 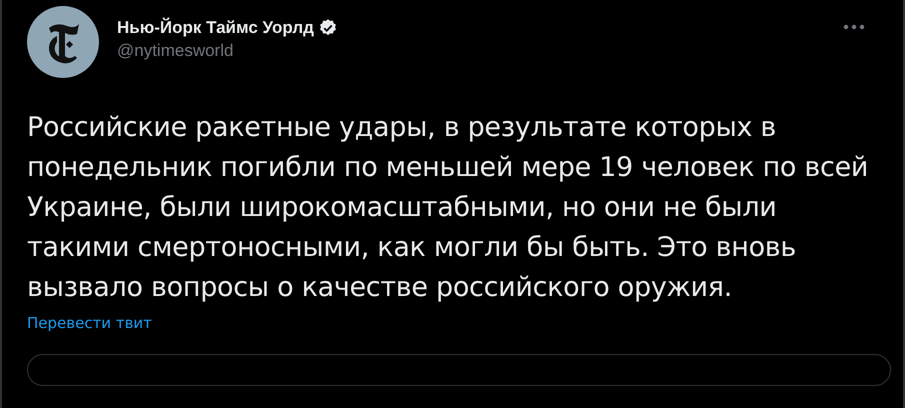 What do you see at coordinates (89, 323) in the screenshot?
I see `translate-link: Перевести твит` at bounding box center [89, 323].